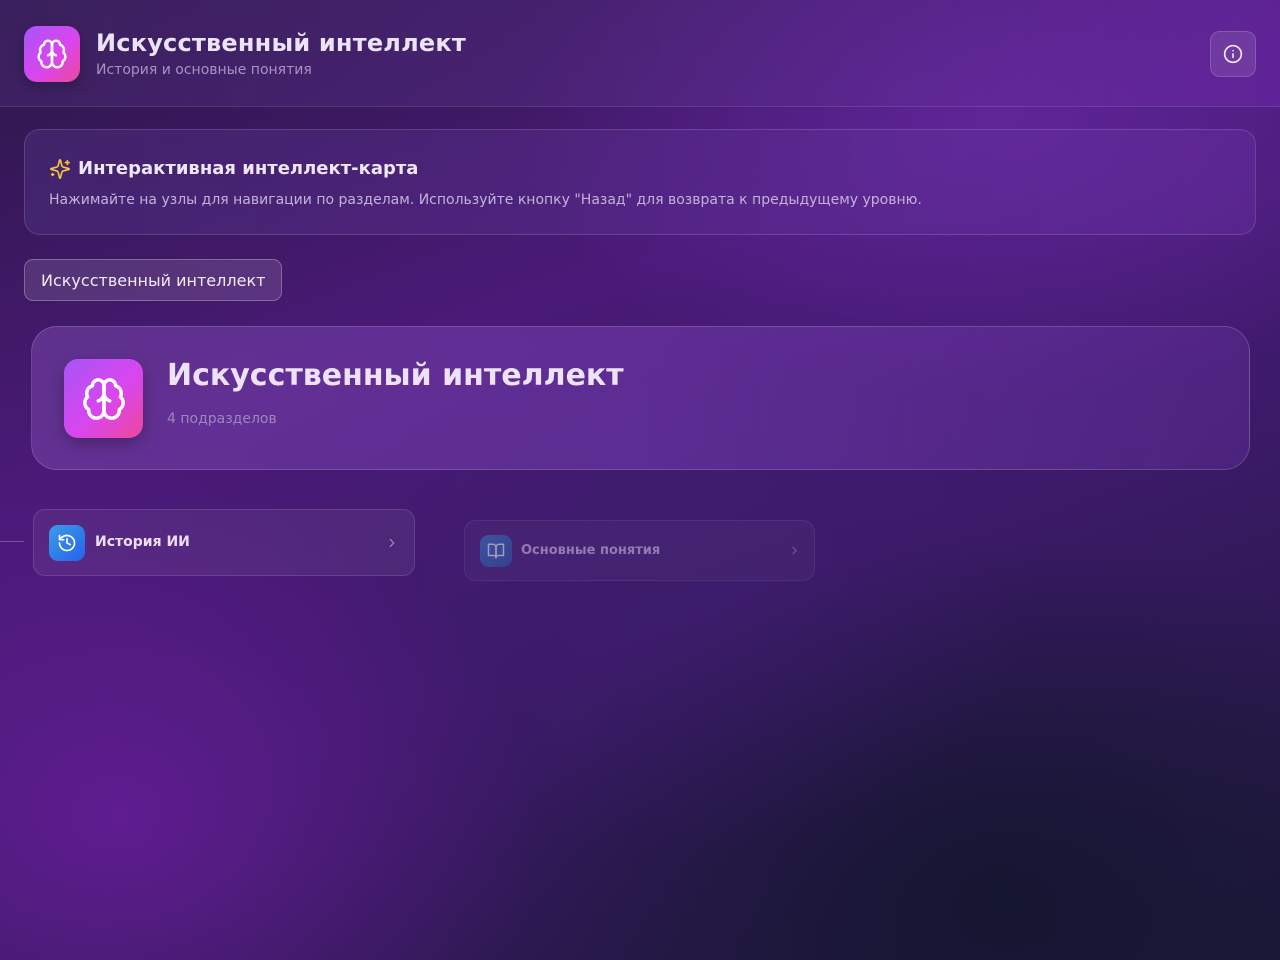 Image resolution: width=1280 pixels, height=960 pixels. Describe the element at coordinates (222, 419) in the screenshot. I see `node-subtitle: 4 подразделов` at that location.